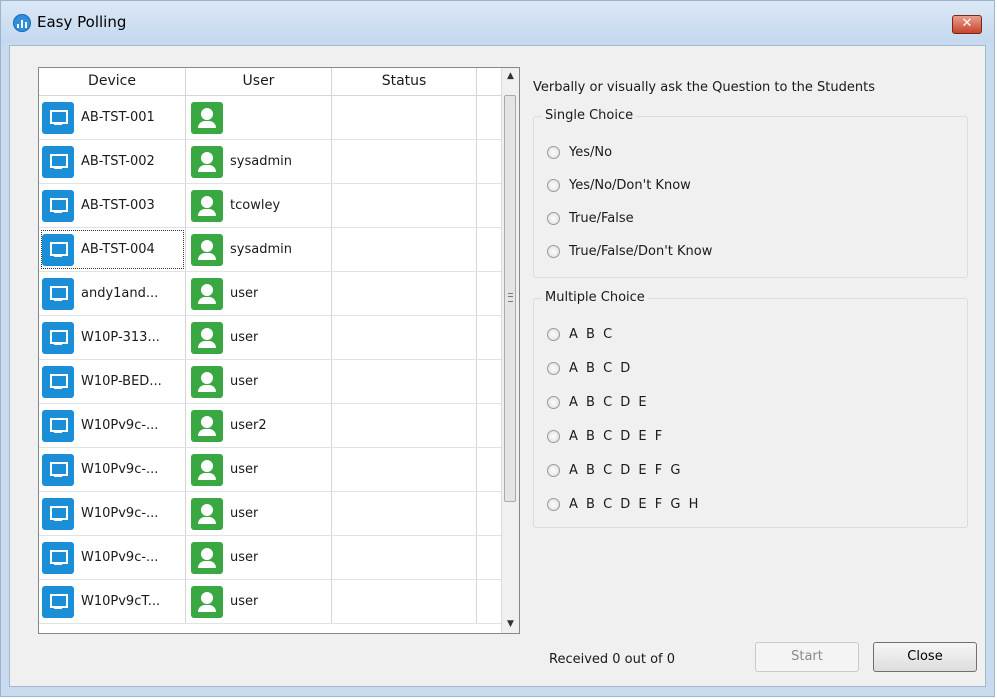 This screenshot has width=997, height=699. Describe the element at coordinates (590, 218) in the screenshot. I see `single-choice-option: True/False` at that location.